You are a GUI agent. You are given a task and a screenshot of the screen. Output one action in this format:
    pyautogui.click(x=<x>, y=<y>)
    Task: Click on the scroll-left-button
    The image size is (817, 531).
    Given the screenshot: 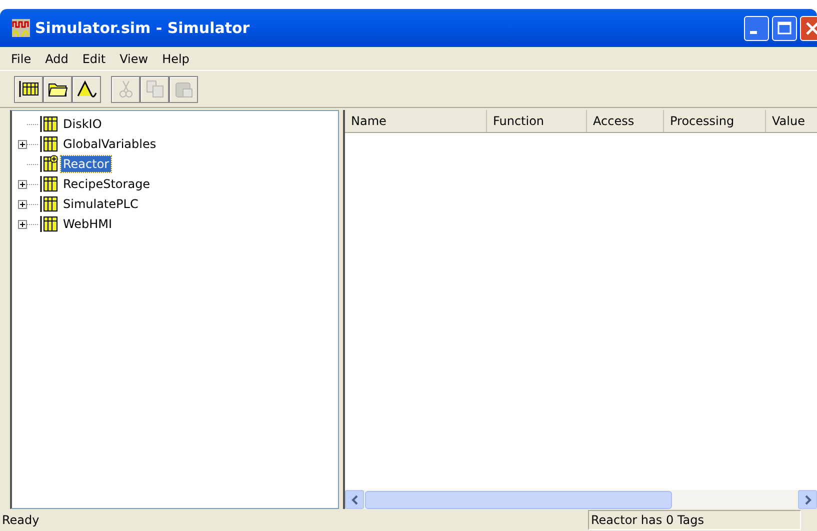 What is the action you would take?
    pyautogui.click(x=354, y=499)
    